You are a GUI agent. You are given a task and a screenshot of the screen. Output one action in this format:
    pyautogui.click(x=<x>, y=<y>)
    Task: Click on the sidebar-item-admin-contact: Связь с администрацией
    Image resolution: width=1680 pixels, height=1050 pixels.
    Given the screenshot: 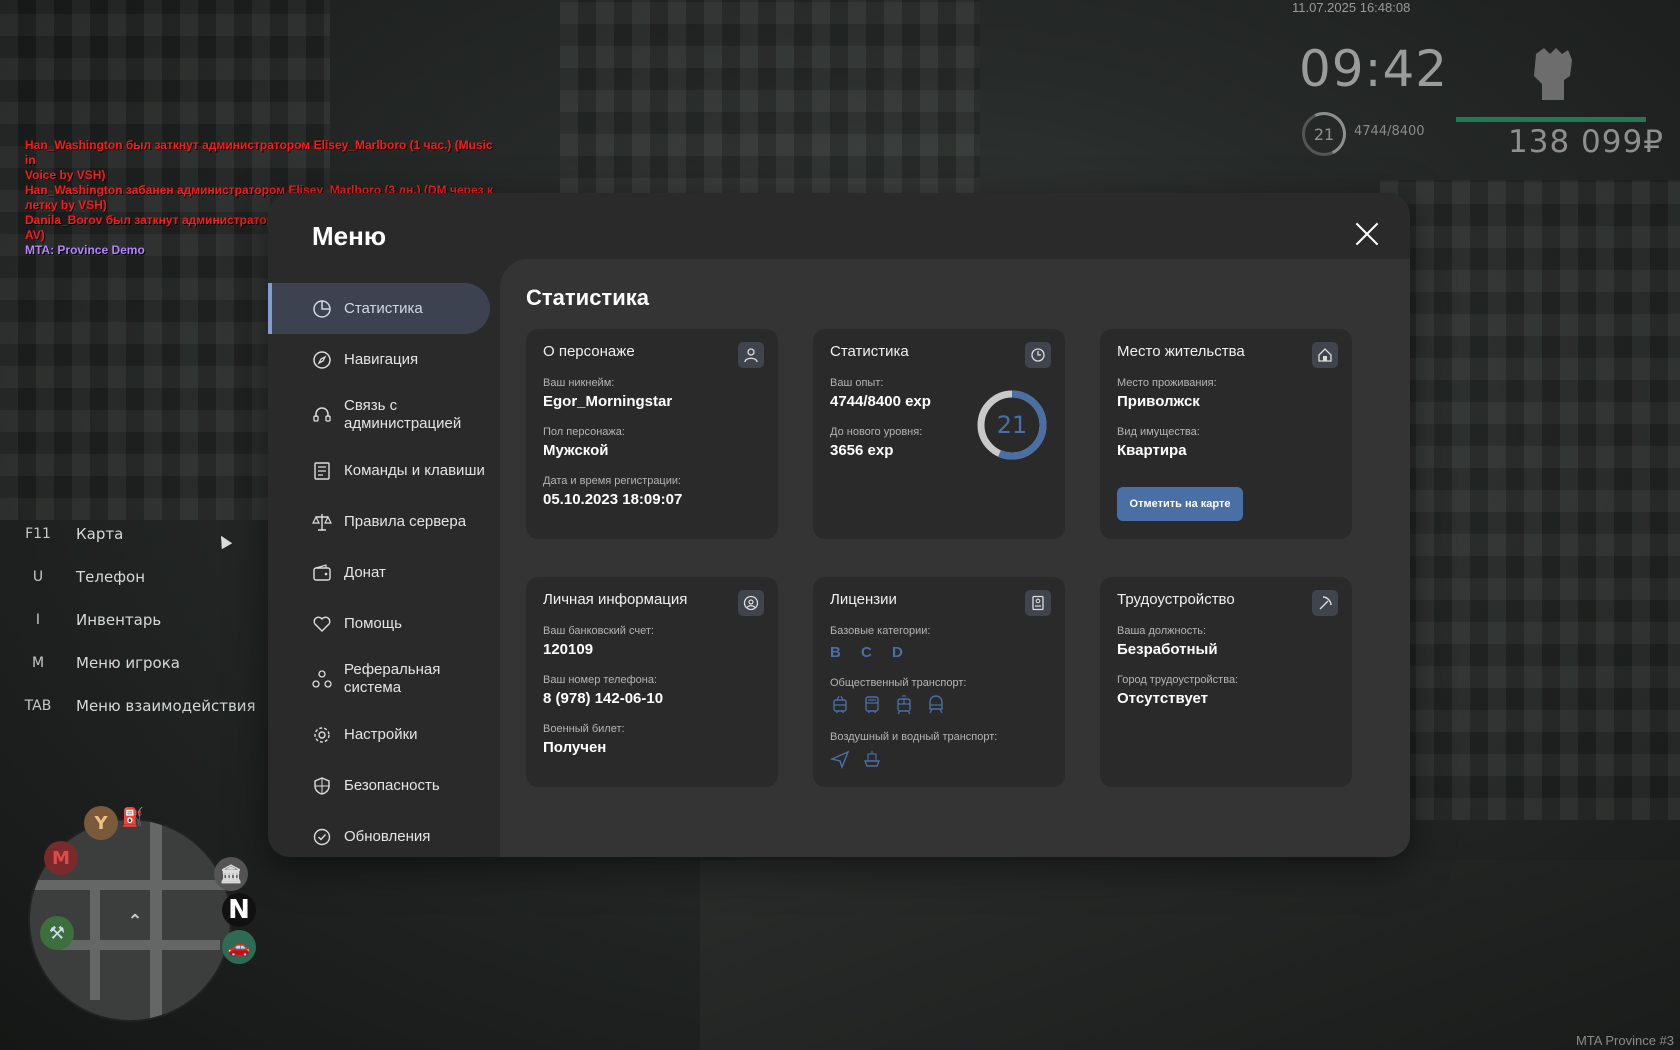 What is the action you would take?
    pyautogui.click(x=384, y=415)
    